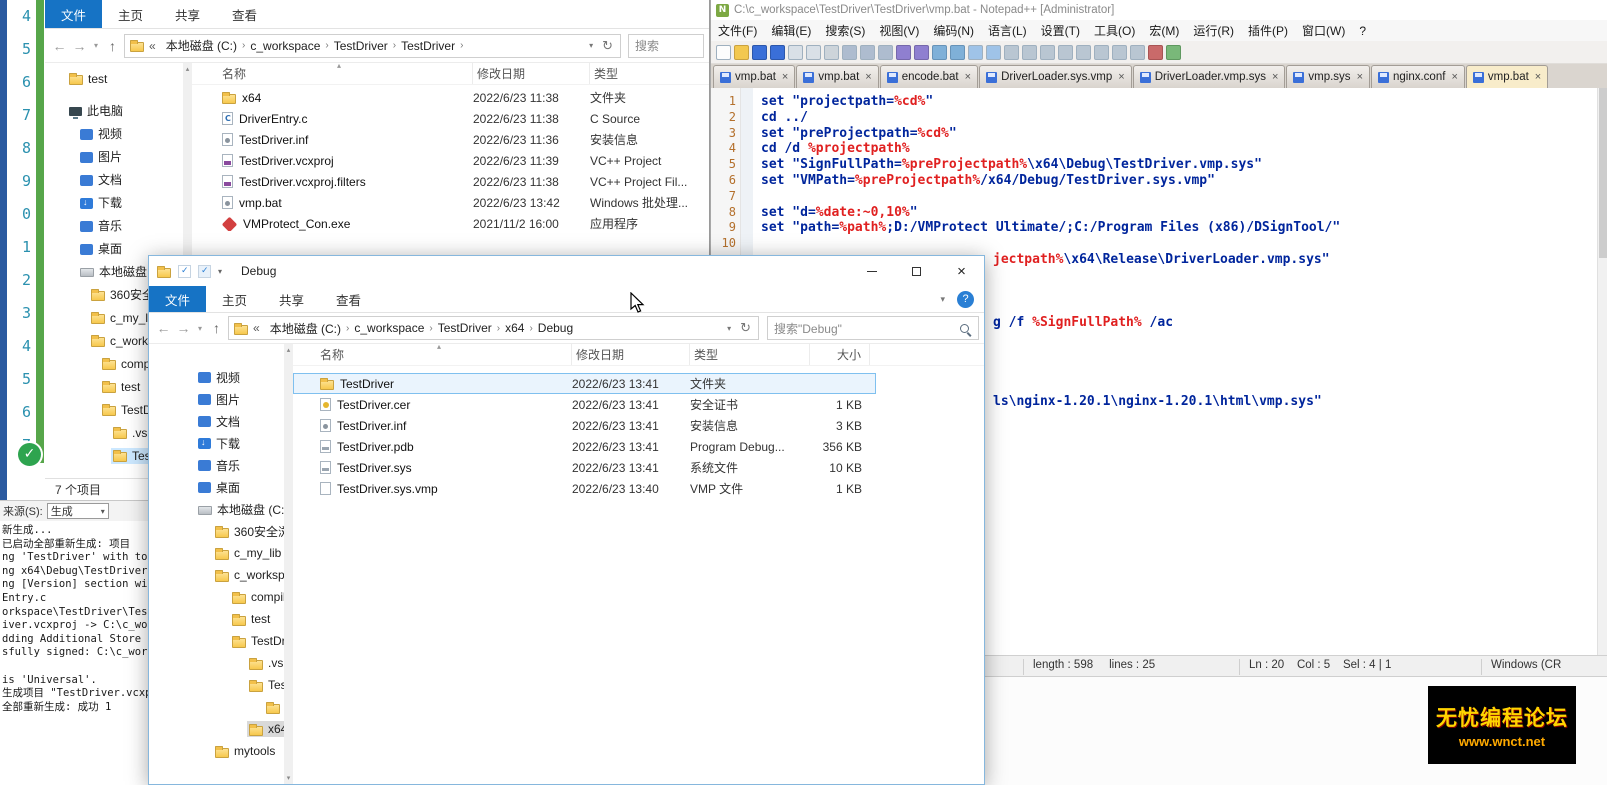 The height and width of the screenshot is (785, 1607). What do you see at coordinates (1119, 52) in the screenshot?
I see `function-list-icon` at bounding box center [1119, 52].